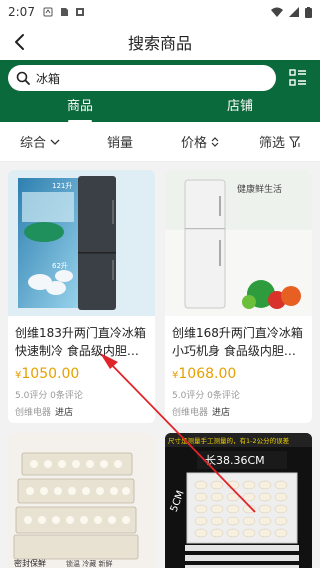  What do you see at coordinates (235, 460) in the screenshot?
I see `image-length-label: 长38.36CM` at bounding box center [235, 460].